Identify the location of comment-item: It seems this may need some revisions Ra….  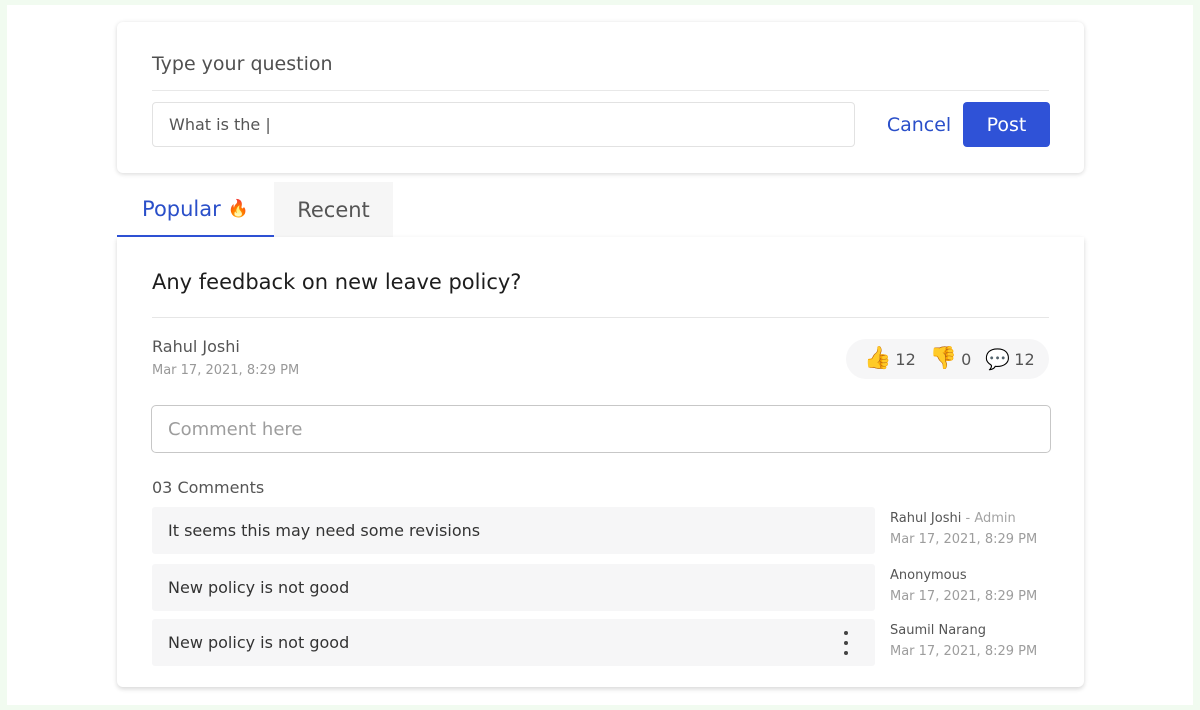
(600, 530).